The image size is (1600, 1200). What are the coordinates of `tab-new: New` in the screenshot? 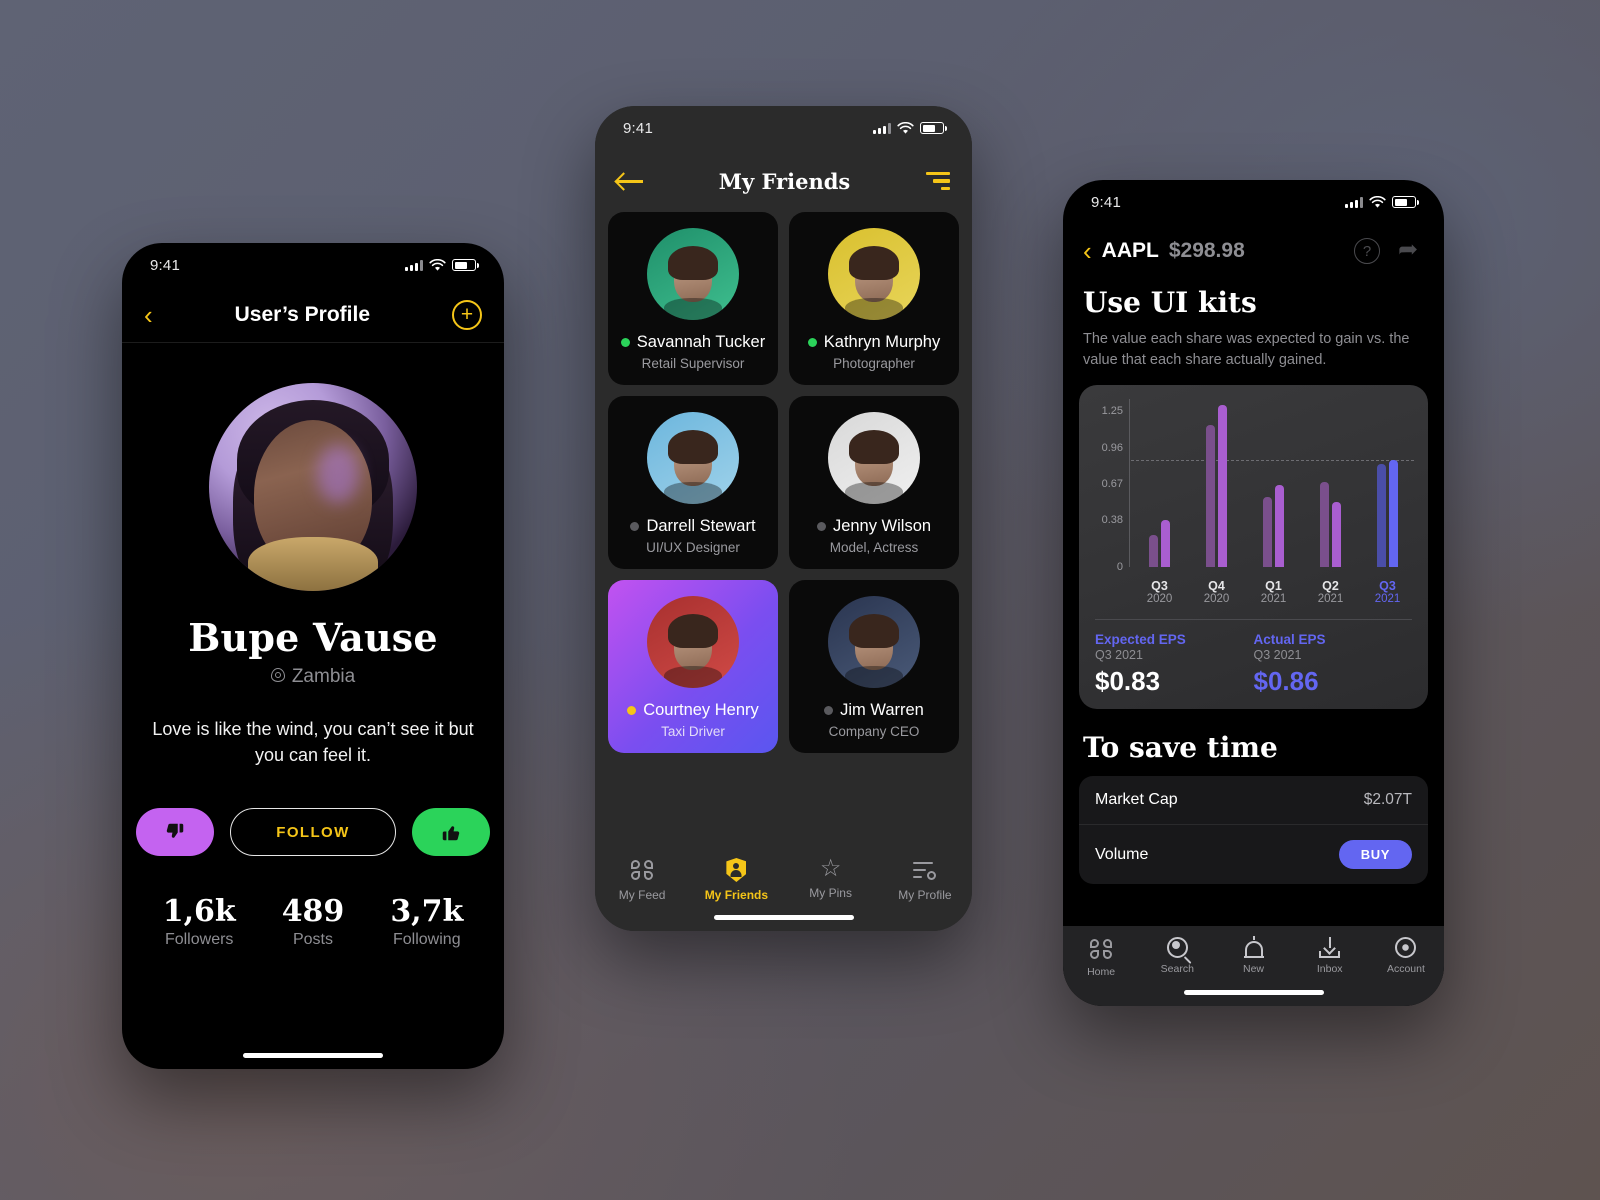 It's located at (1253, 955).